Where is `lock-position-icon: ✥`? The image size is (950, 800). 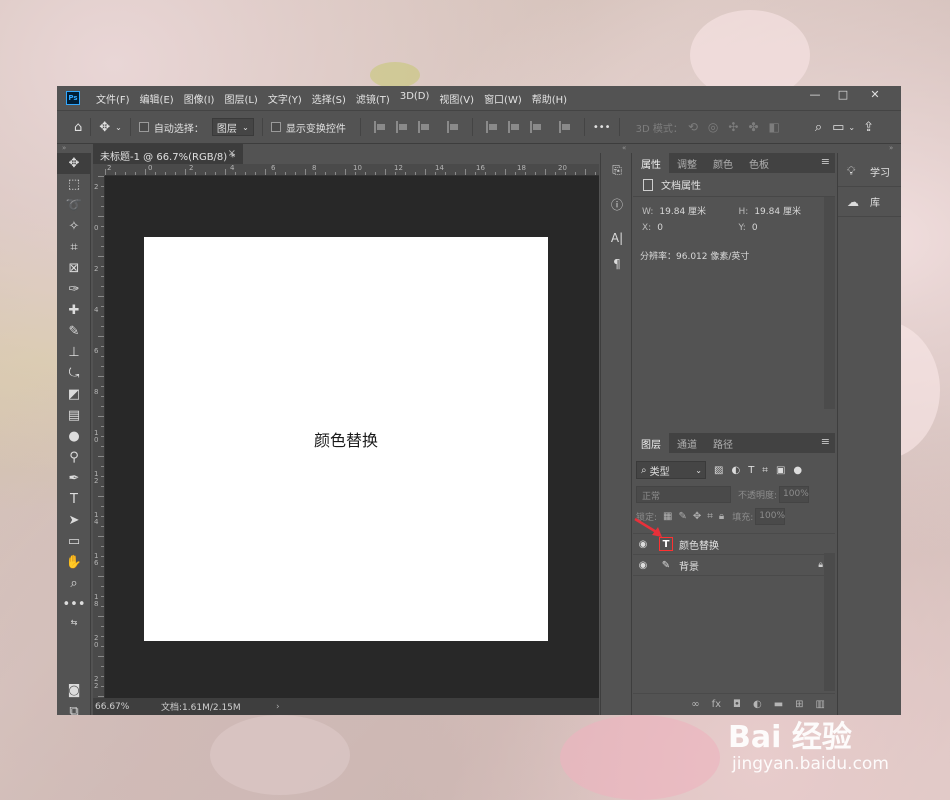 lock-position-icon: ✥ is located at coordinates (697, 516).